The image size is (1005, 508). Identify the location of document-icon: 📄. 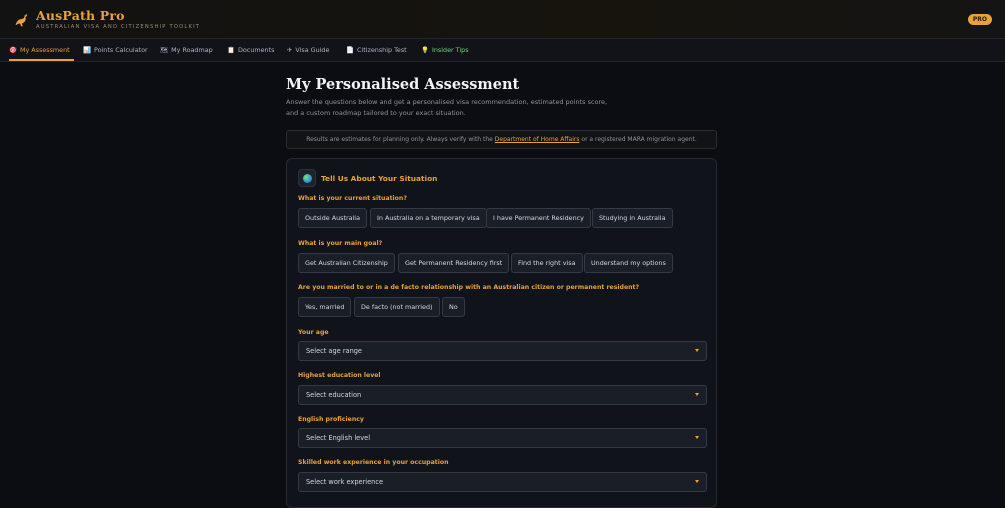
(350, 50).